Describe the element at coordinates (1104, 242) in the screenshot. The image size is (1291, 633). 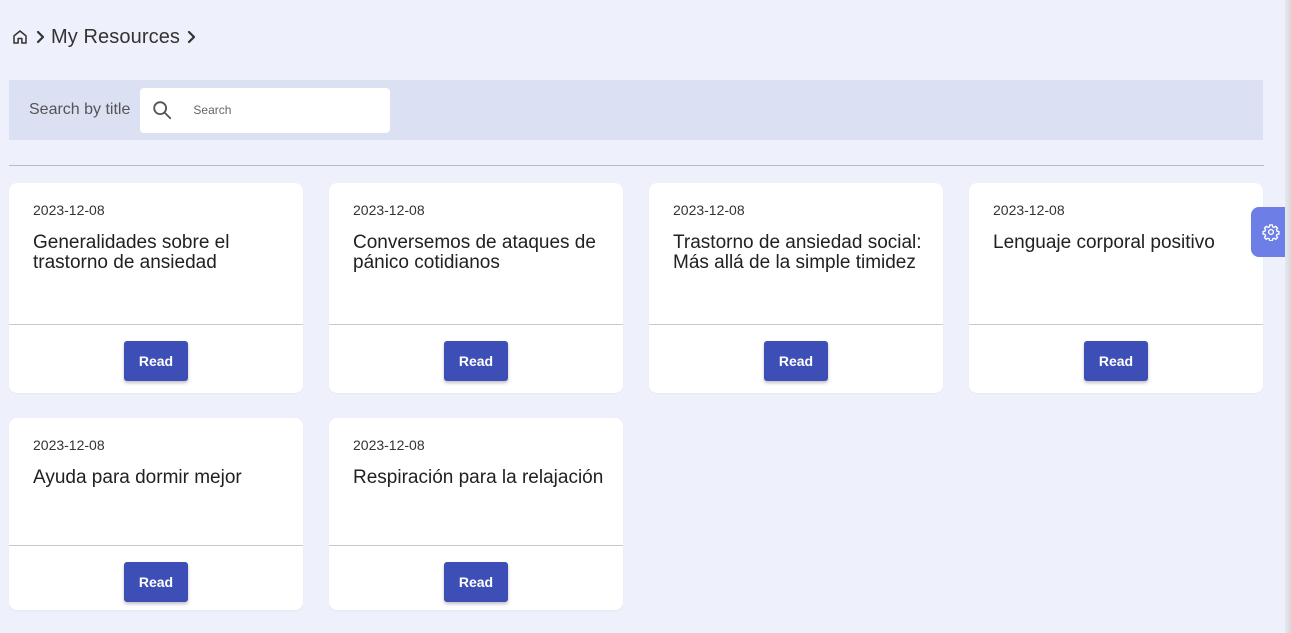
I see `resource-title: Lenguaje corporal positivo` at that location.